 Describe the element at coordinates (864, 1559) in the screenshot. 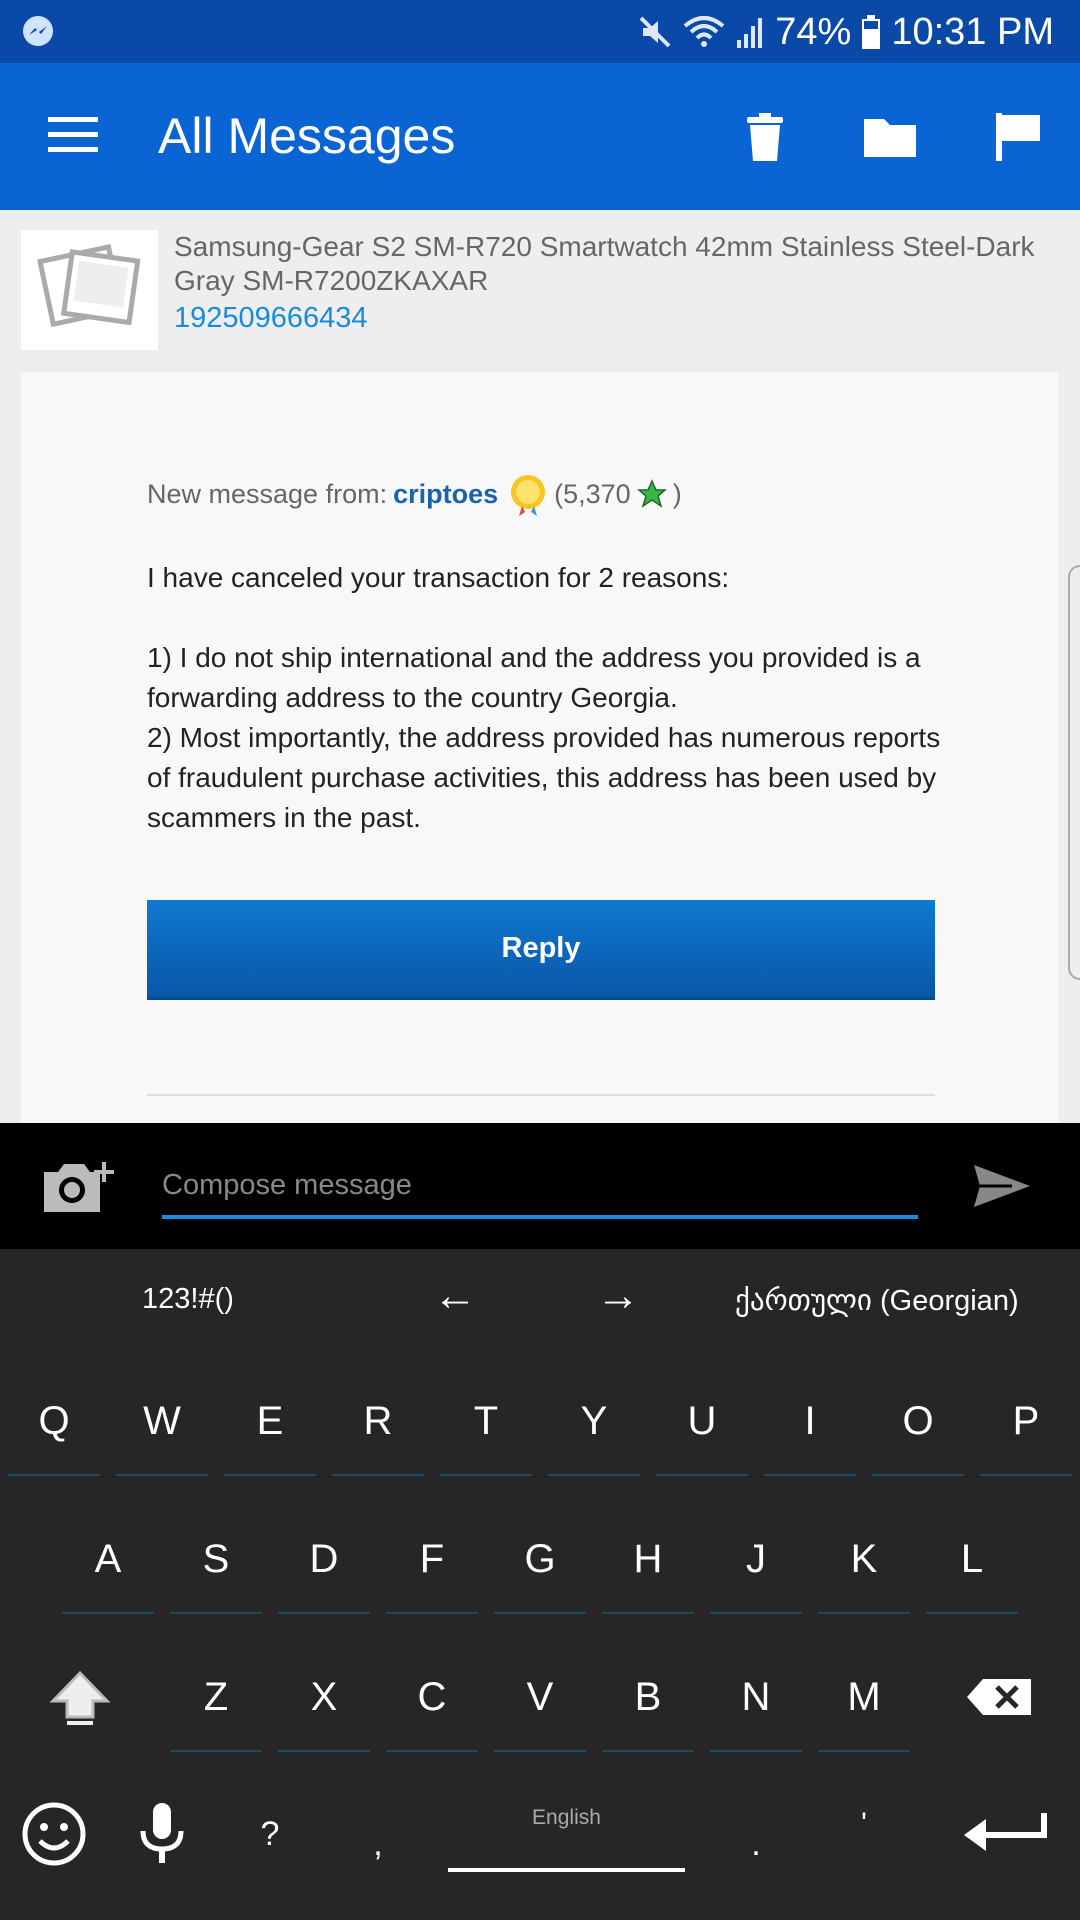

I see `key-k: K` at that location.